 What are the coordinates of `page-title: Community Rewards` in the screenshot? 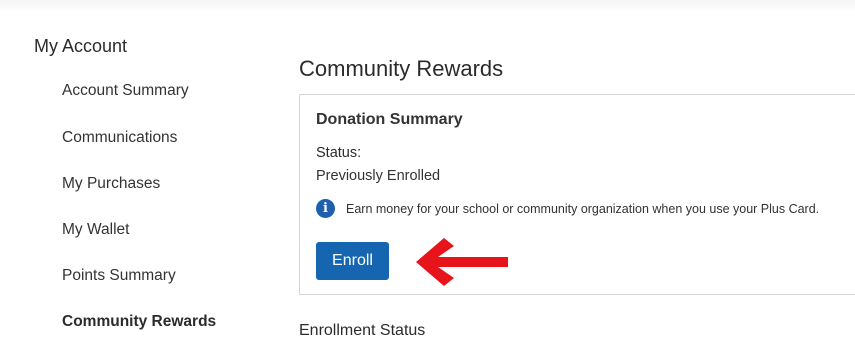 It's located at (401, 68).